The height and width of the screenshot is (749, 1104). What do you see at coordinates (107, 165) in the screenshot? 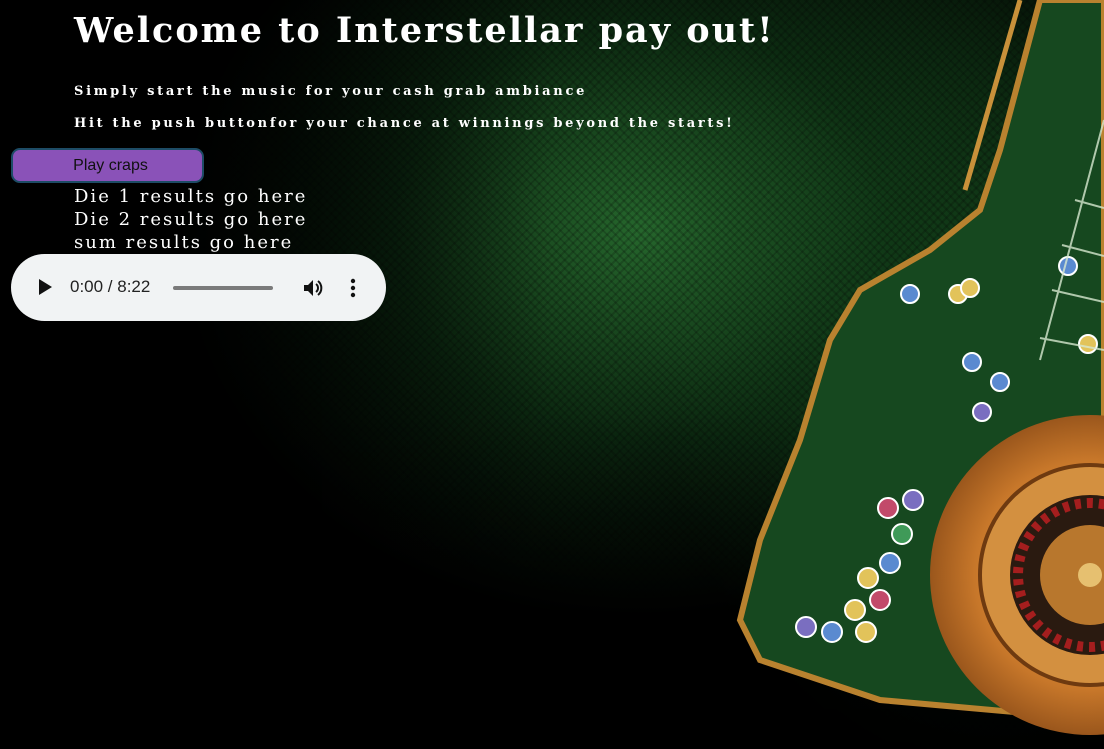
I see `play-craps-button: Play craps` at bounding box center [107, 165].